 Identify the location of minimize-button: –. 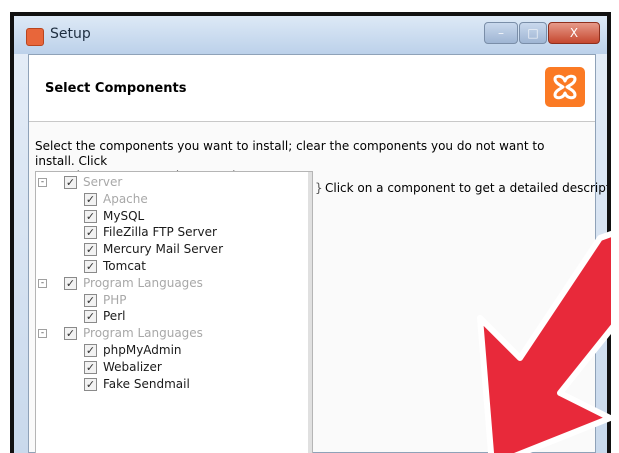
(501, 33).